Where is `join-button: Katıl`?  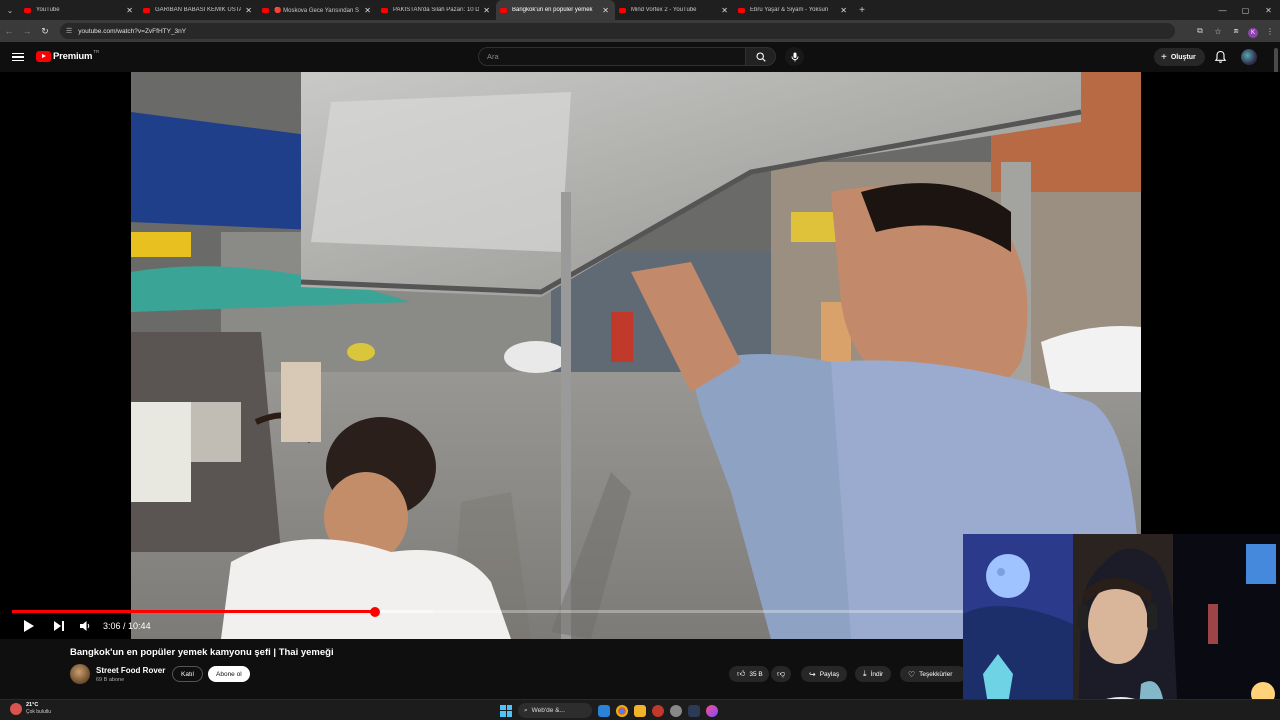
join-button: Katıl is located at coordinates (188, 674).